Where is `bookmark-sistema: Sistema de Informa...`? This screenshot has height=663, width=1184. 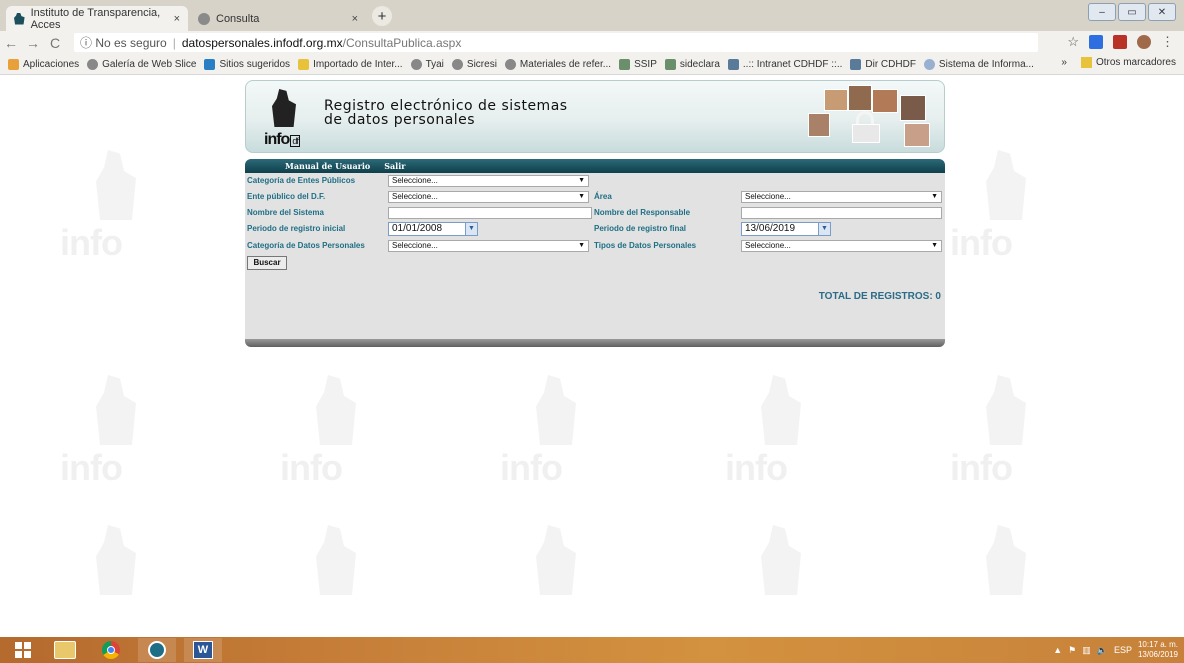 bookmark-sistema: Sistema de Informa... is located at coordinates (978, 64).